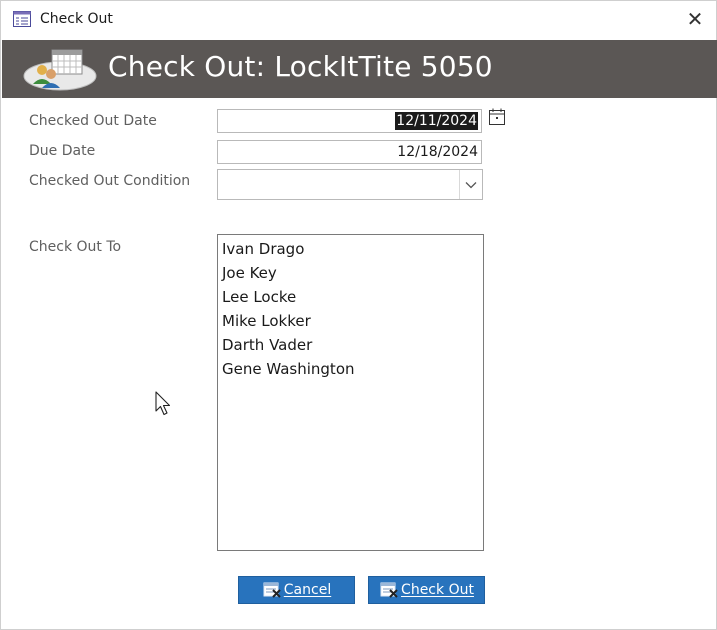 The height and width of the screenshot is (630, 717). What do you see at coordinates (163, 403) in the screenshot?
I see `mouse-pointer-icon` at bounding box center [163, 403].